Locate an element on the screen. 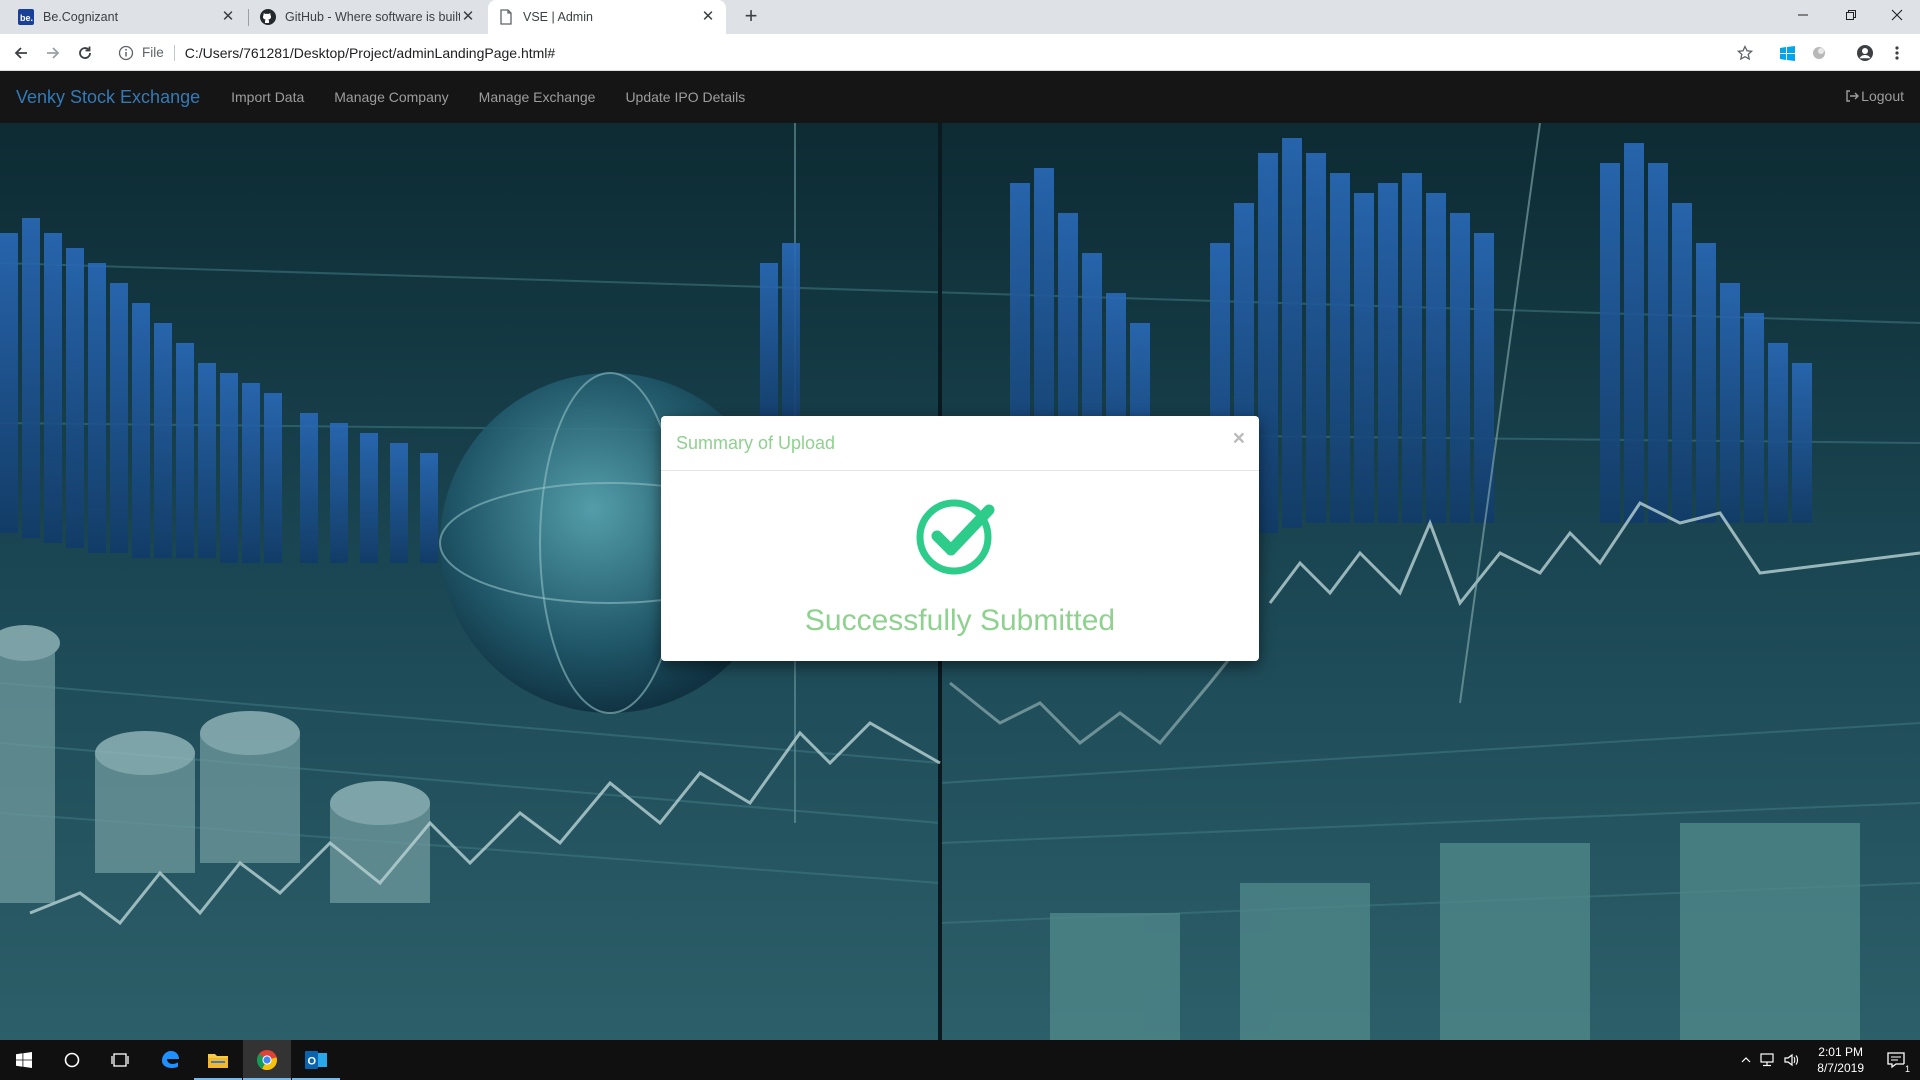 The width and height of the screenshot is (1920, 1080). brand-link: Venky Stock Exchange is located at coordinates (108, 97).